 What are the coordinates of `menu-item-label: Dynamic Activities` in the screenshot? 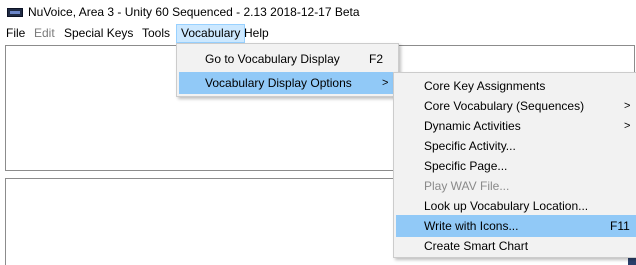 It's located at (472, 126).